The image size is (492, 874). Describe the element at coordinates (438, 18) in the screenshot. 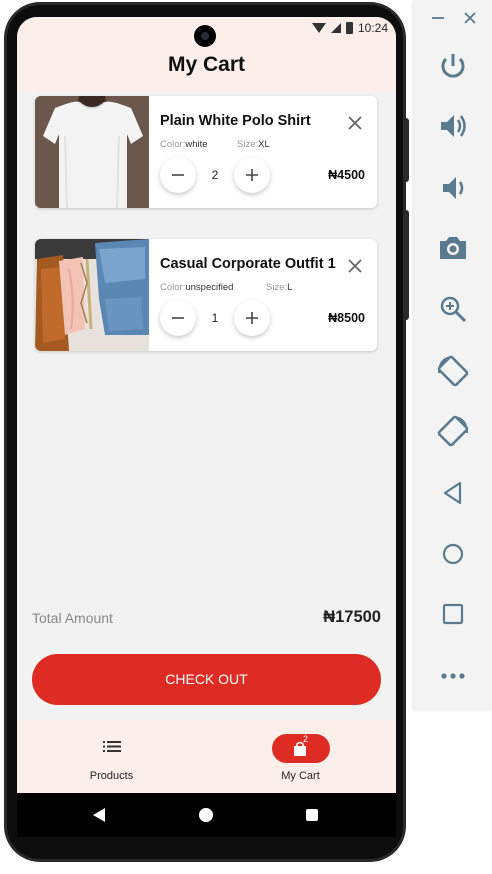

I see `minimize-icon` at that location.